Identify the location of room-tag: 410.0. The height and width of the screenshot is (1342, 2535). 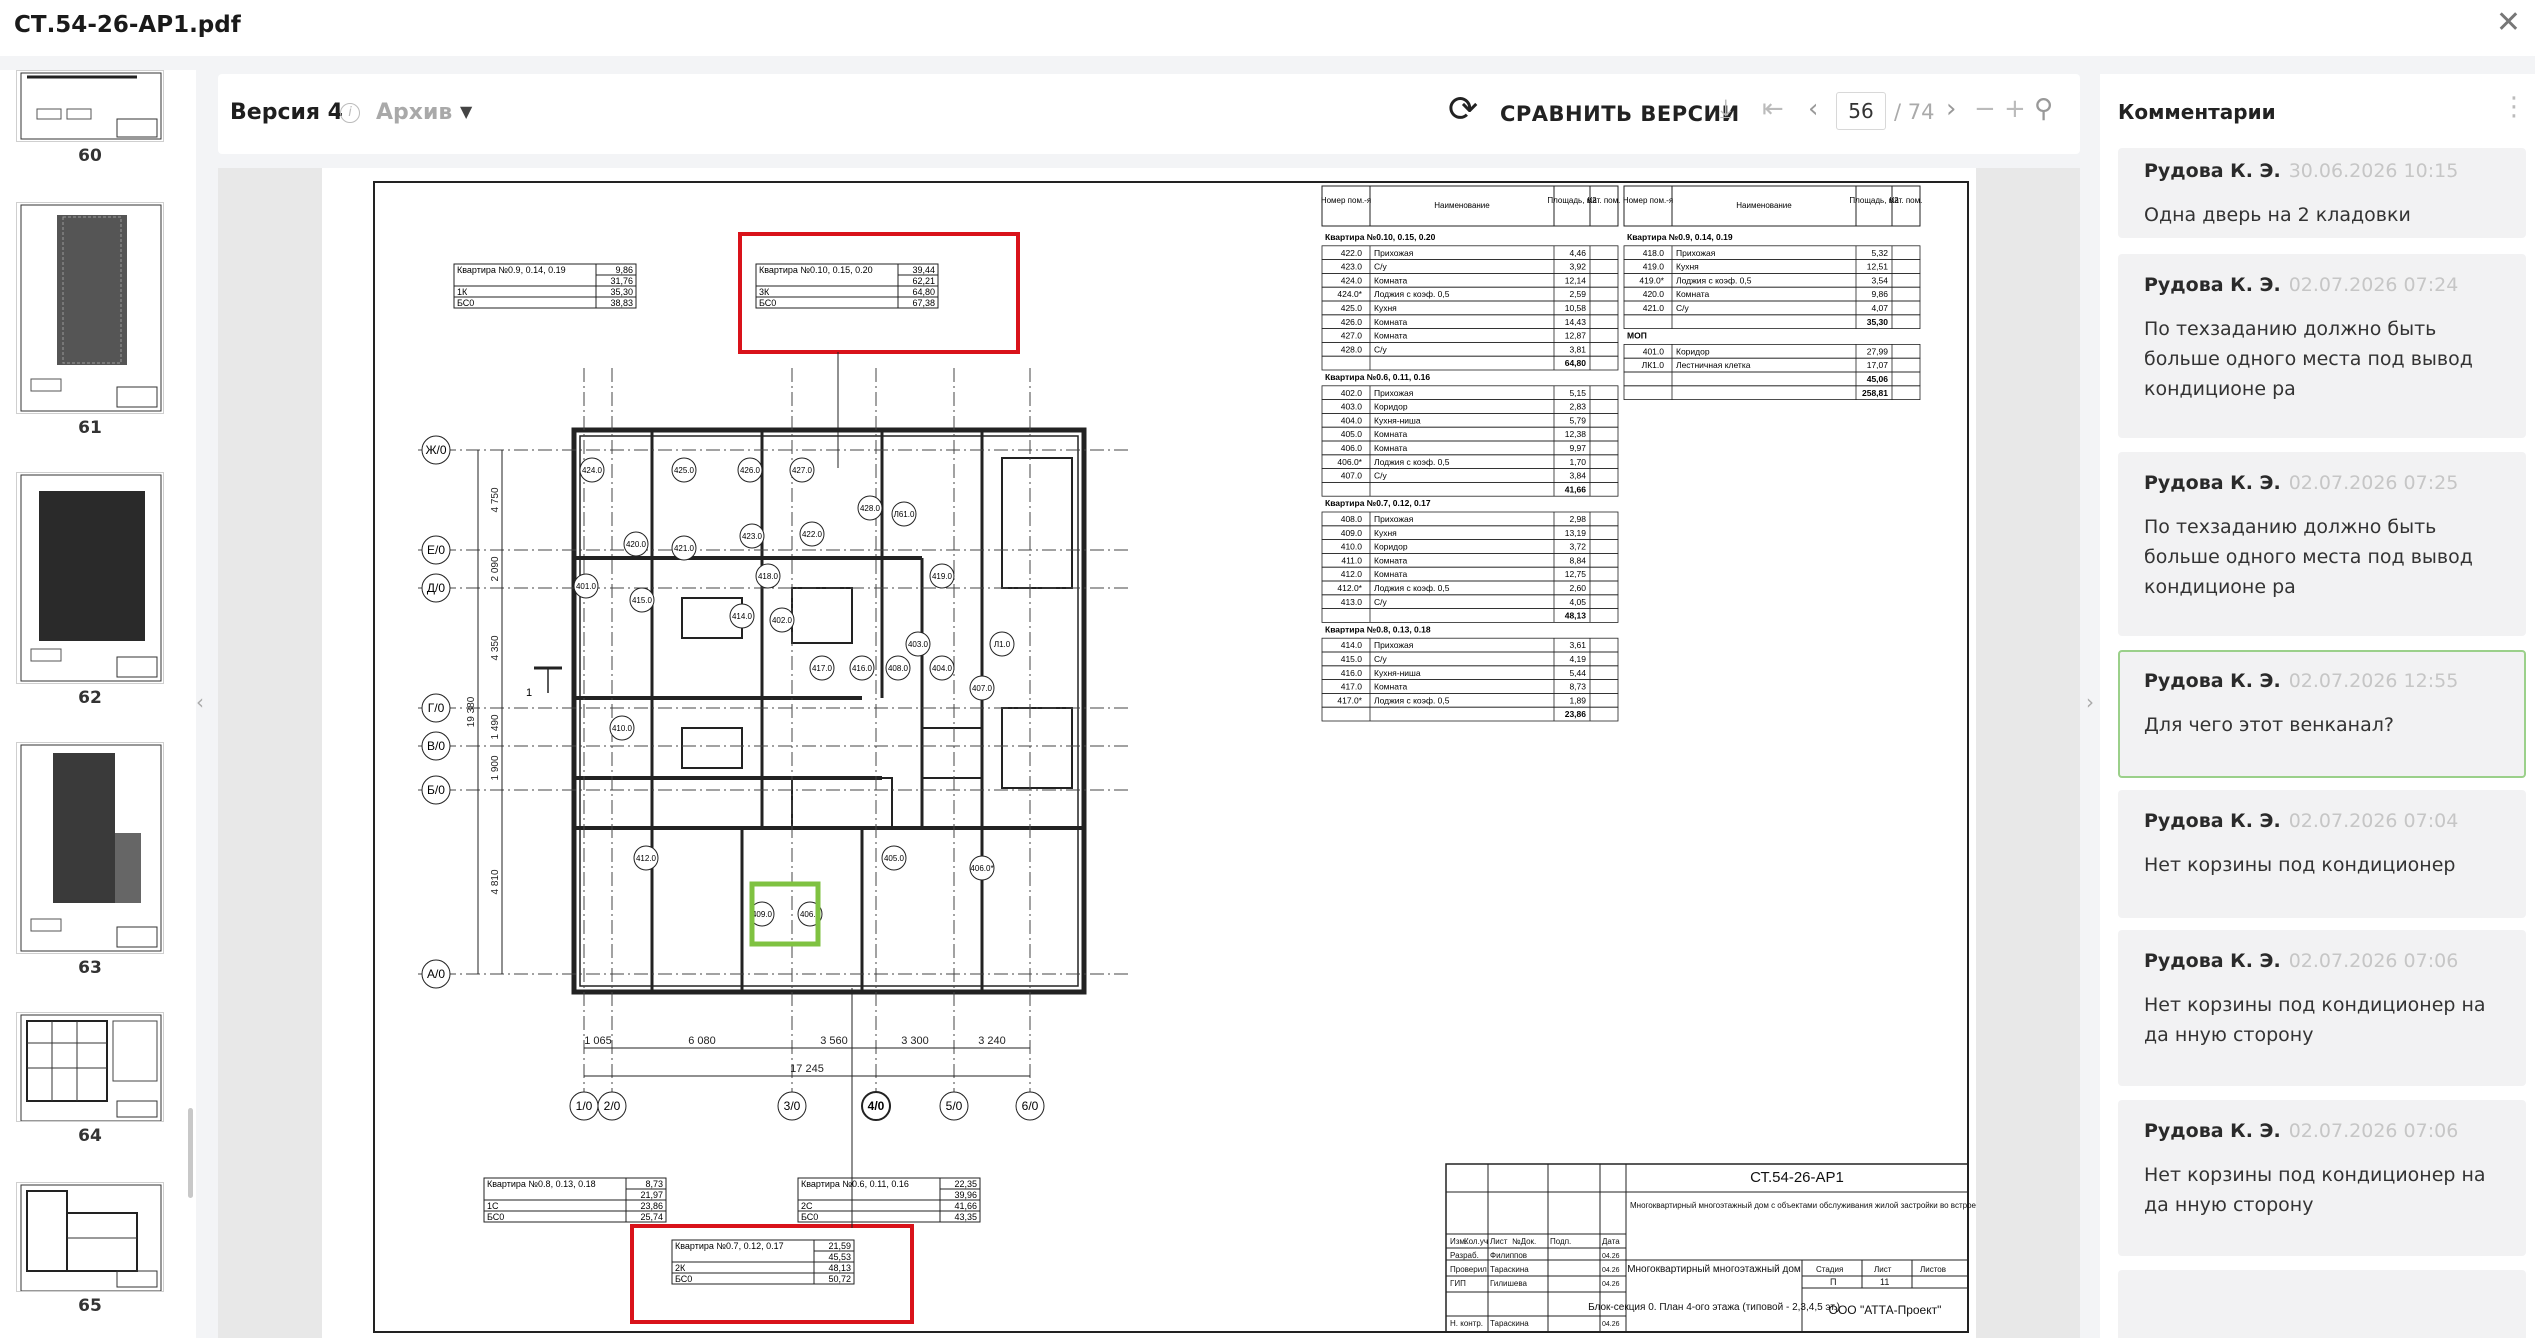
(622, 728).